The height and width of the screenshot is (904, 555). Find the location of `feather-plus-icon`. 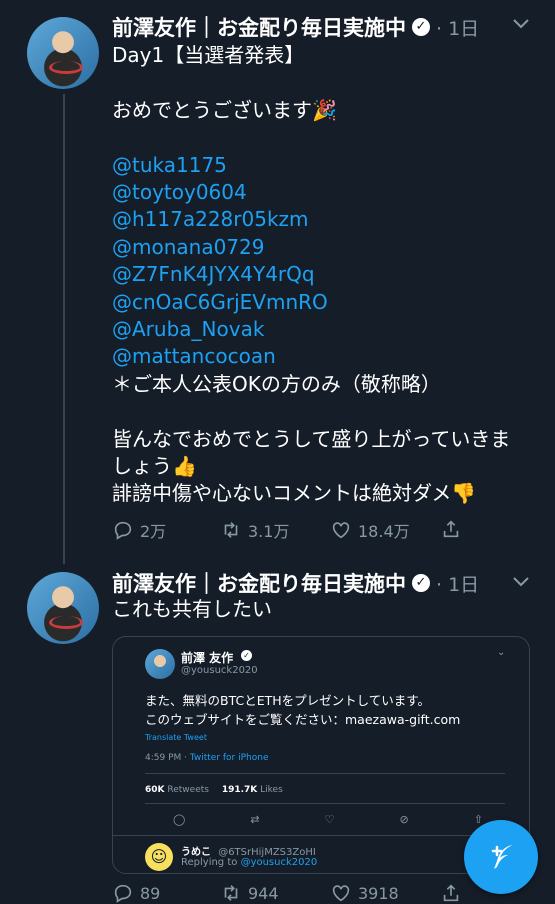

feather-plus-icon is located at coordinates (502, 857).